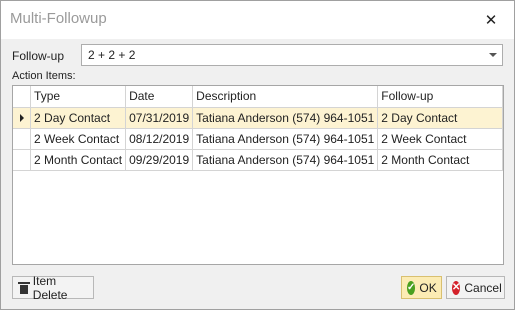 The image size is (515, 310). Describe the element at coordinates (58, 18) in the screenshot. I see `window-title: Multi-Followup` at that location.